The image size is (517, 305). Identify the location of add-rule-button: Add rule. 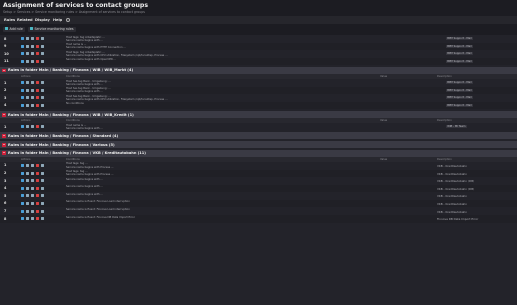
(14, 29).